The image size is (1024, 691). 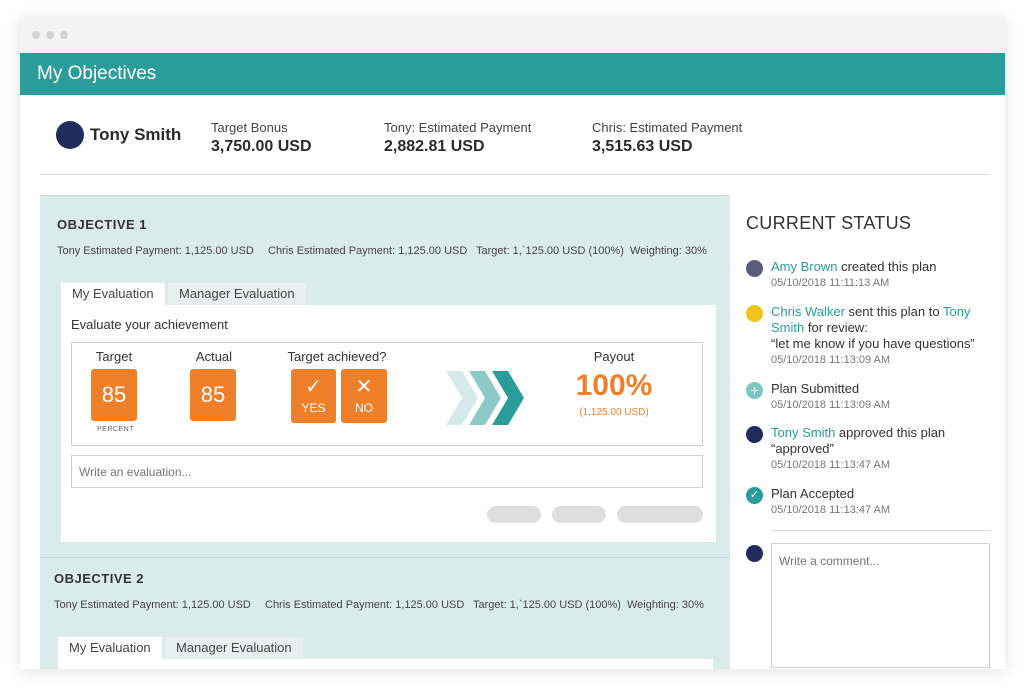 I want to click on objective-2-tony-payment: Tony Estimated Payment: 1,125.00 USD, so click(x=152, y=605).